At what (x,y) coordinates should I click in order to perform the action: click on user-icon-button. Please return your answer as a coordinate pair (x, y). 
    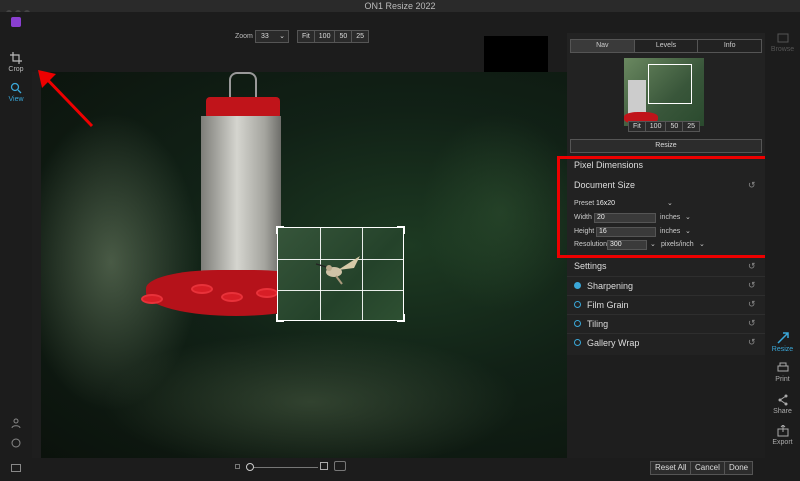
    Looking at the image, I should click on (16, 424).